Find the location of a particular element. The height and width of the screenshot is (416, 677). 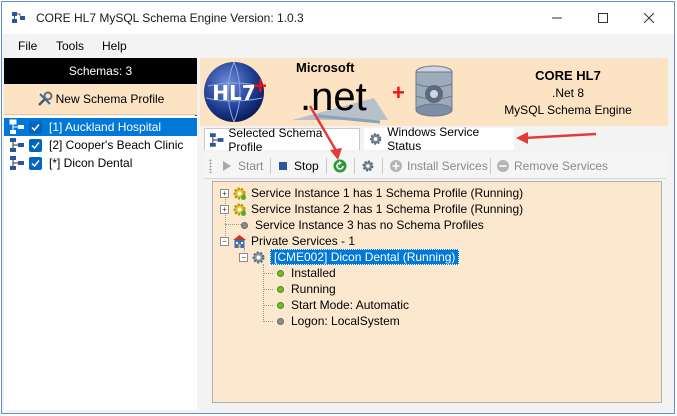

hl7-globe-logo: HL7 + is located at coordinates (235, 92).